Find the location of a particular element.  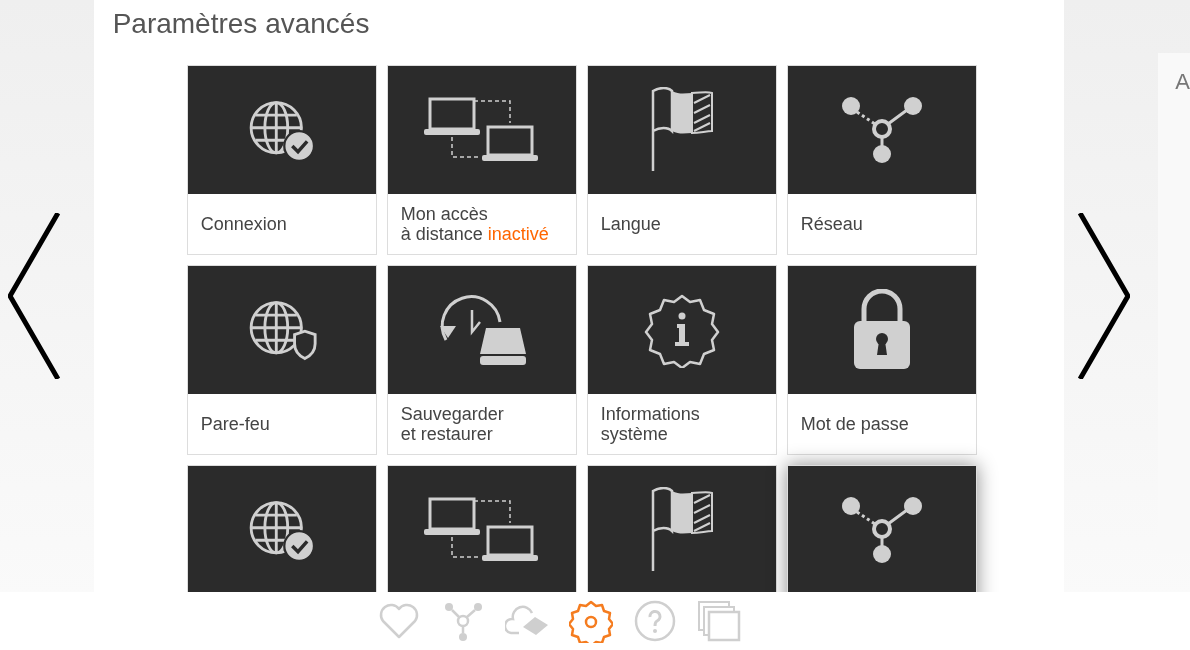

tile-label: Mot de passe is located at coordinates (854, 424).